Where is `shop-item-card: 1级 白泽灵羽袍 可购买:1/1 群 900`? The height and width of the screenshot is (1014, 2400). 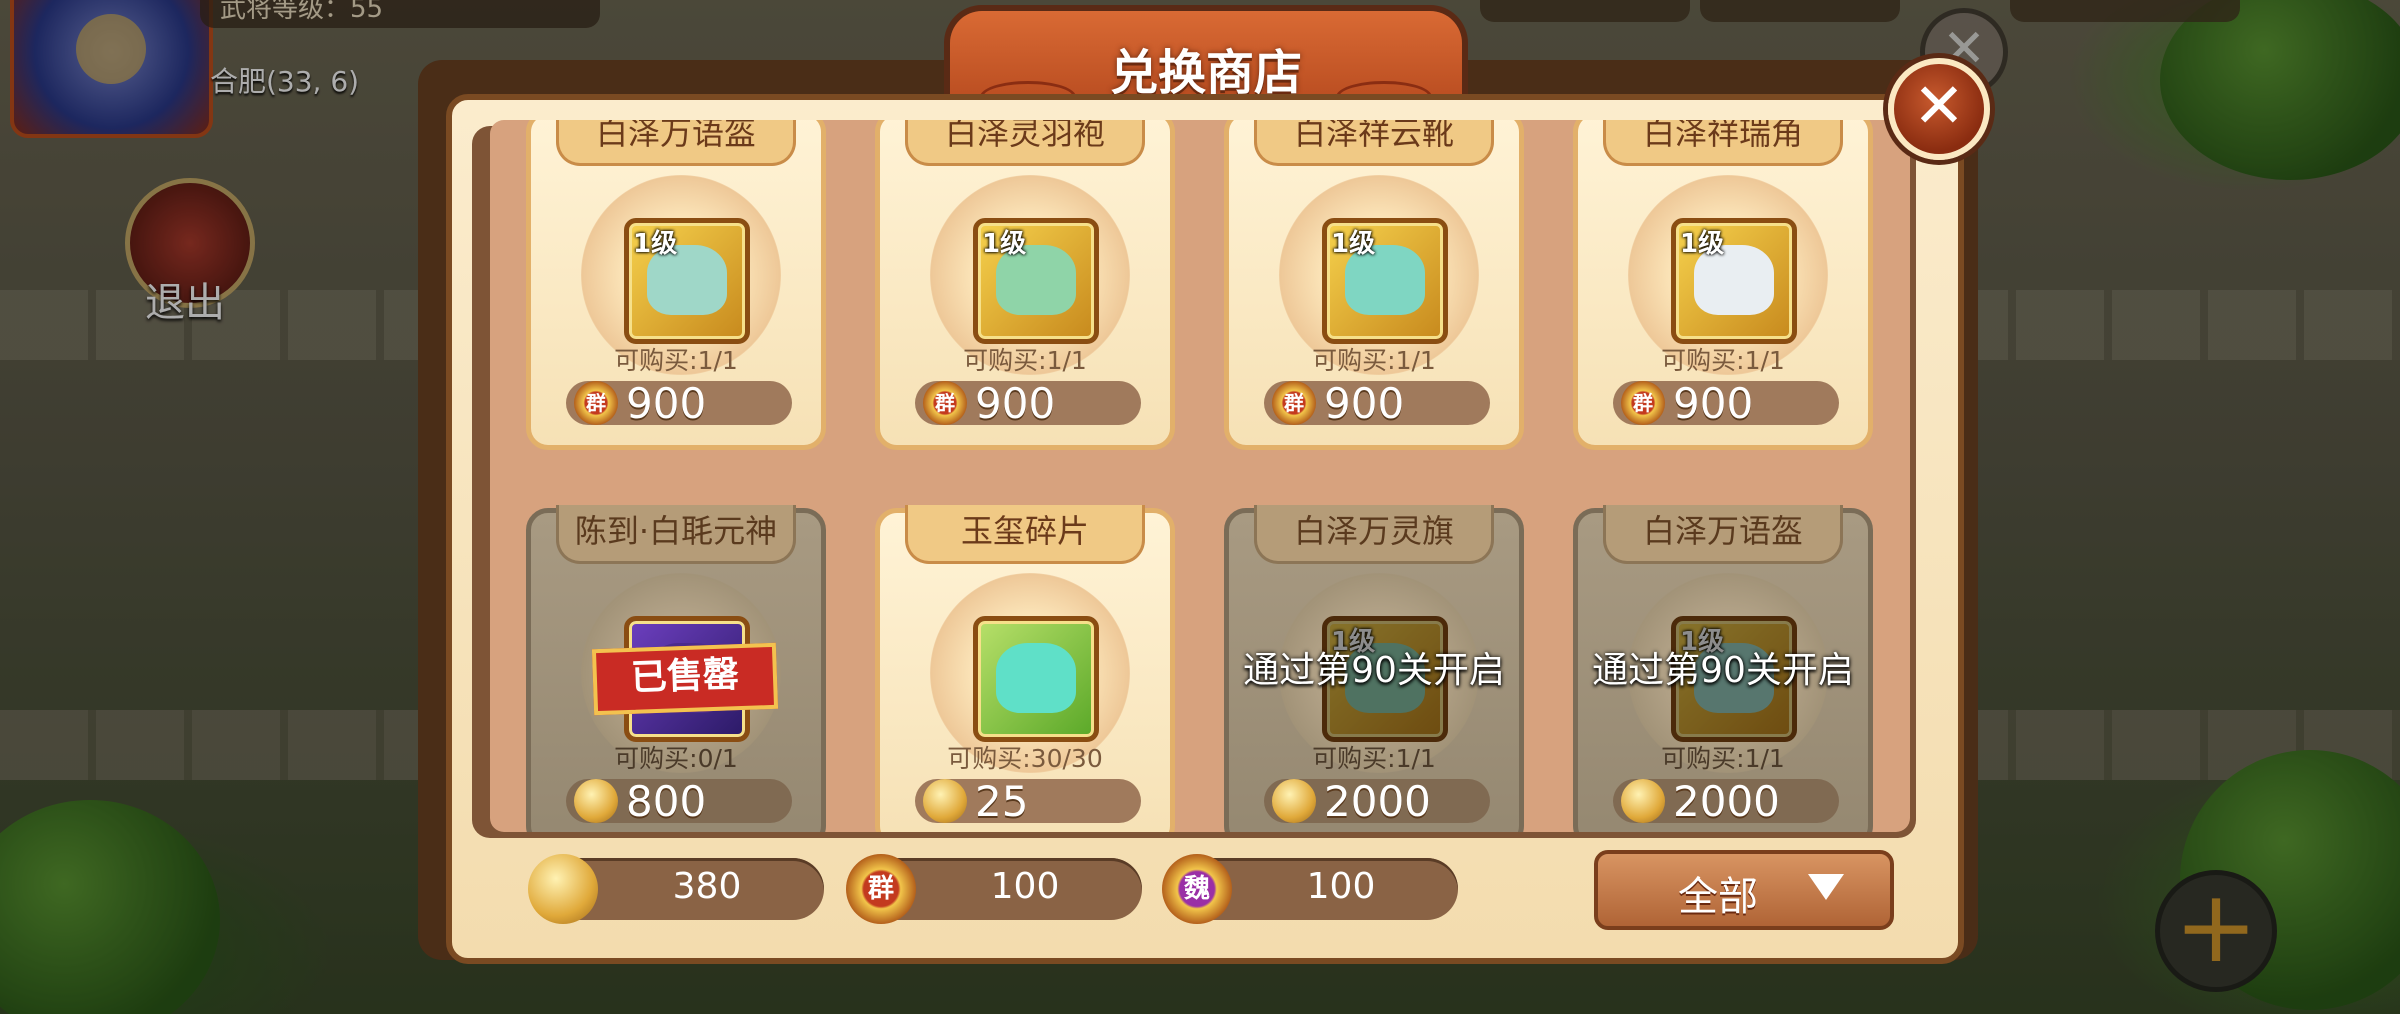 shop-item-card: 1级 白泽灵羽袍 可购买:1/1 群 900 is located at coordinates (1025, 285).